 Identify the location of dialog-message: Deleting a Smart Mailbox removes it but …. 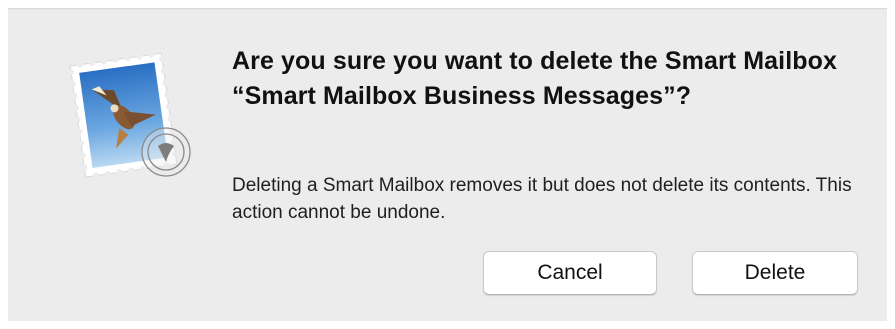
(542, 199).